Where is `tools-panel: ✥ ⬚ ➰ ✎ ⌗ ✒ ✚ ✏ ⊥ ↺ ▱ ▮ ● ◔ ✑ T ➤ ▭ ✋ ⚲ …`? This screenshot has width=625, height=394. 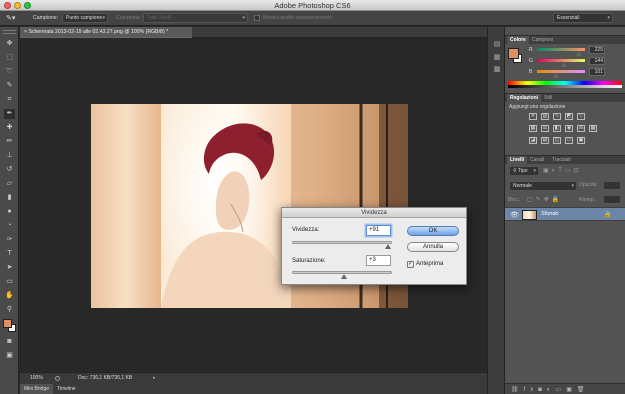
tools-panel: ✥ ⬚ ➰ ✎ ⌗ ✒ ✚ ✏ ⊥ ↺ ▱ ▮ ● ◔ ✑ T ➤ ▭ ✋ ⚲ … is located at coordinates (9, 210).